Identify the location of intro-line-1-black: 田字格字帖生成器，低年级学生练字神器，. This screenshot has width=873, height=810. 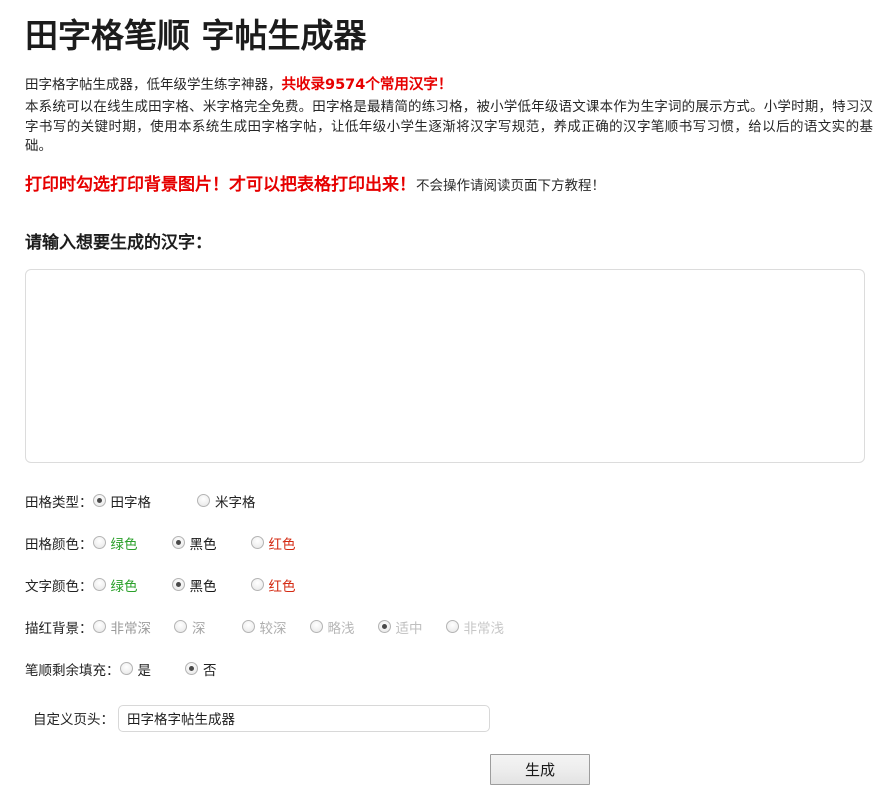
(153, 85).